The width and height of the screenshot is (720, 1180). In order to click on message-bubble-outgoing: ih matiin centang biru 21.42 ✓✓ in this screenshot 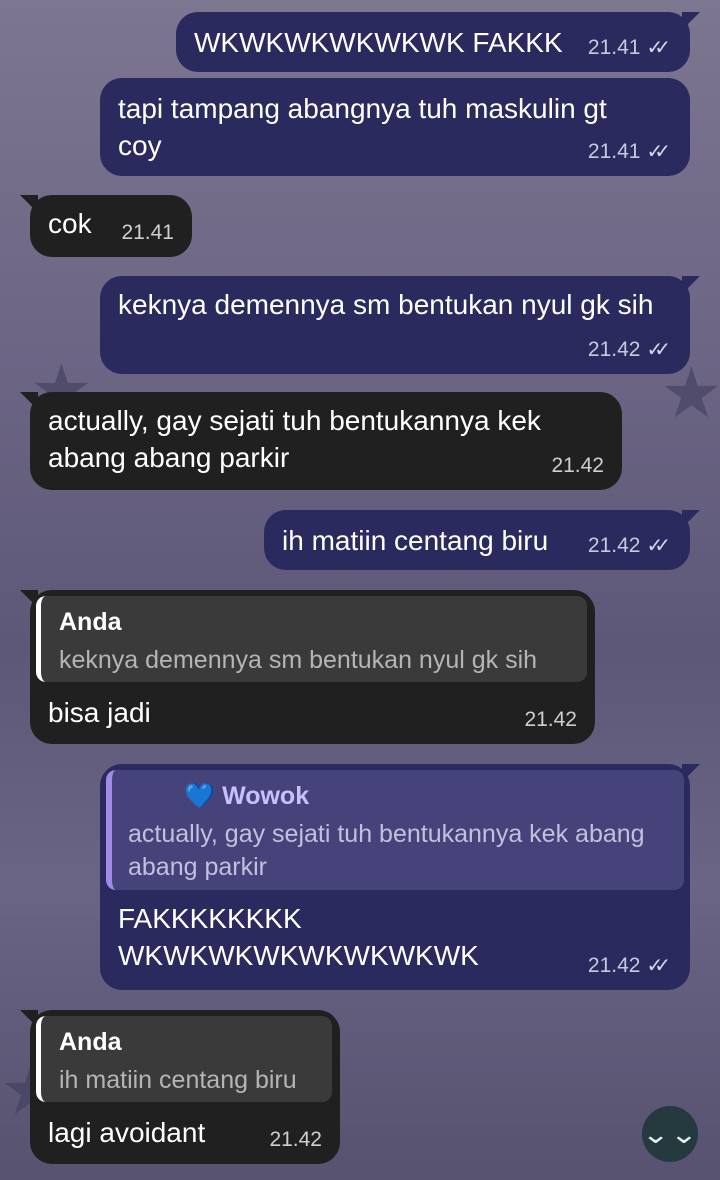, I will do `click(482, 540)`.